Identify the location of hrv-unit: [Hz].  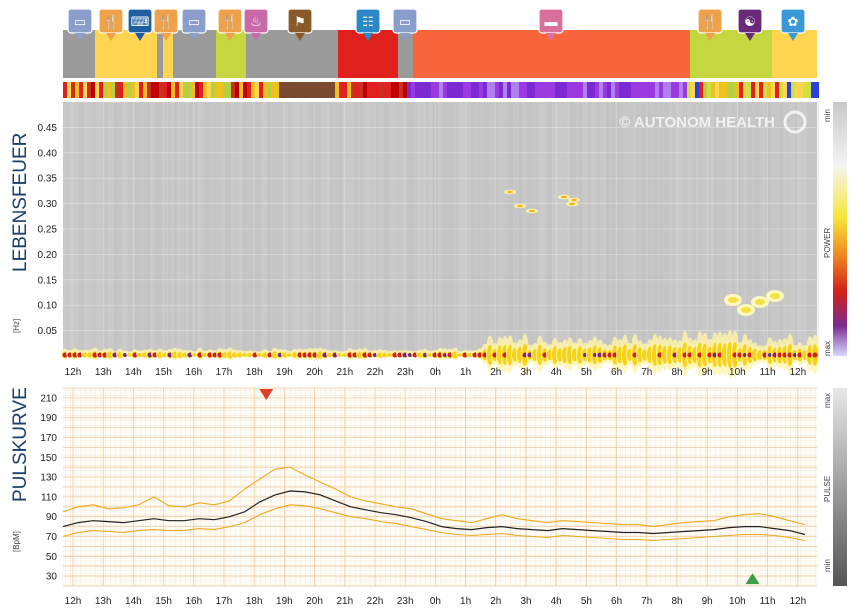
(16, 326).